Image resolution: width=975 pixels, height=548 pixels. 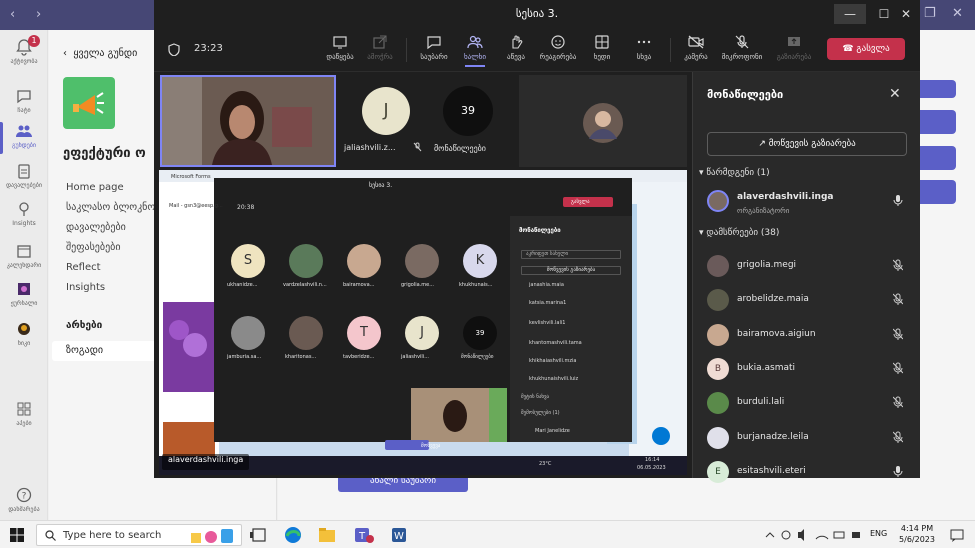 I want to click on inner-person: khikhaiashvili.mzia, so click(x=553, y=361).